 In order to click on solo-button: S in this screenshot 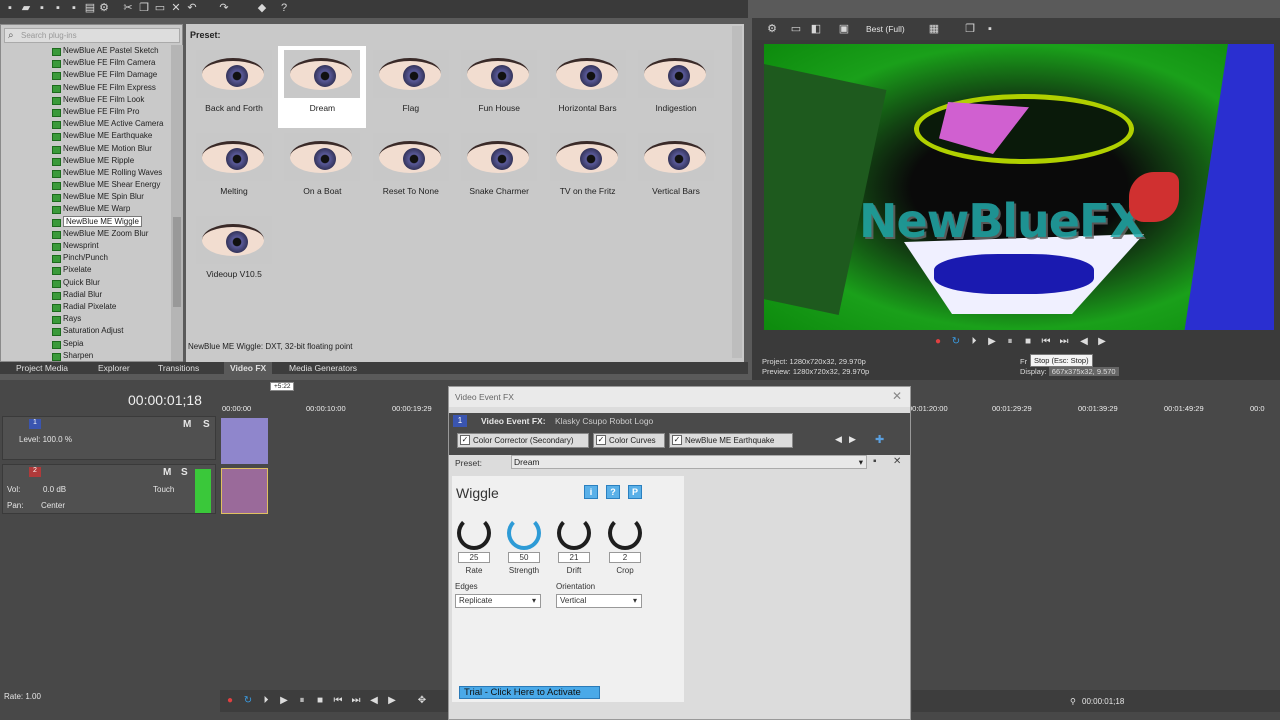, I will do `click(206, 424)`.